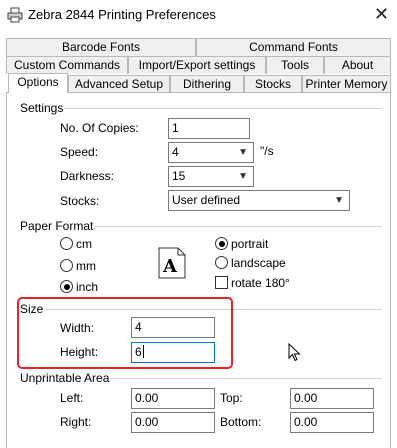 The height and width of the screenshot is (448, 397). Describe the element at coordinates (99, 128) in the screenshot. I see `copies-label: No. Of Copies:` at that location.